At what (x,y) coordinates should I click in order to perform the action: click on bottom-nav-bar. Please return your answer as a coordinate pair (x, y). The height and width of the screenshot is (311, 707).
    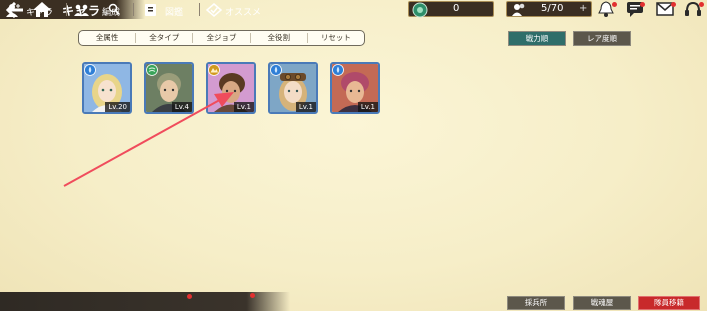
    Looking at the image, I should click on (145, 301).